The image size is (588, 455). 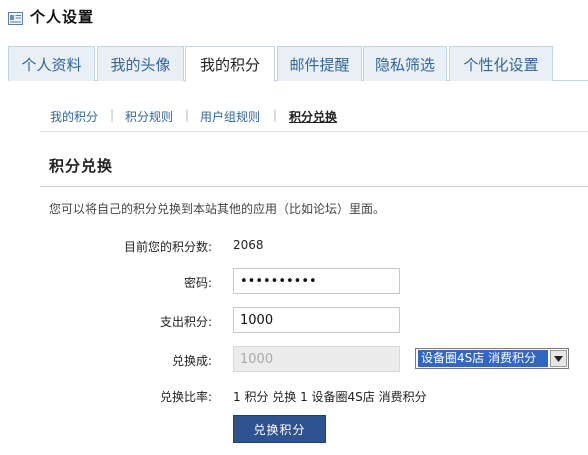 I want to click on settings-card-icon, so click(x=15, y=17).